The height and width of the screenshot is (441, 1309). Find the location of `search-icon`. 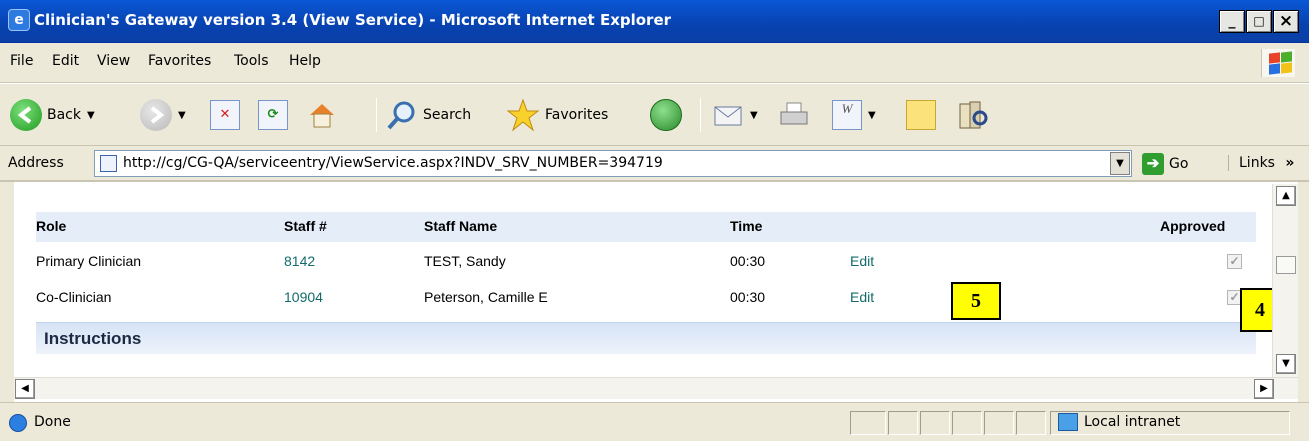

search-icon is located at coordinates (402, 115).